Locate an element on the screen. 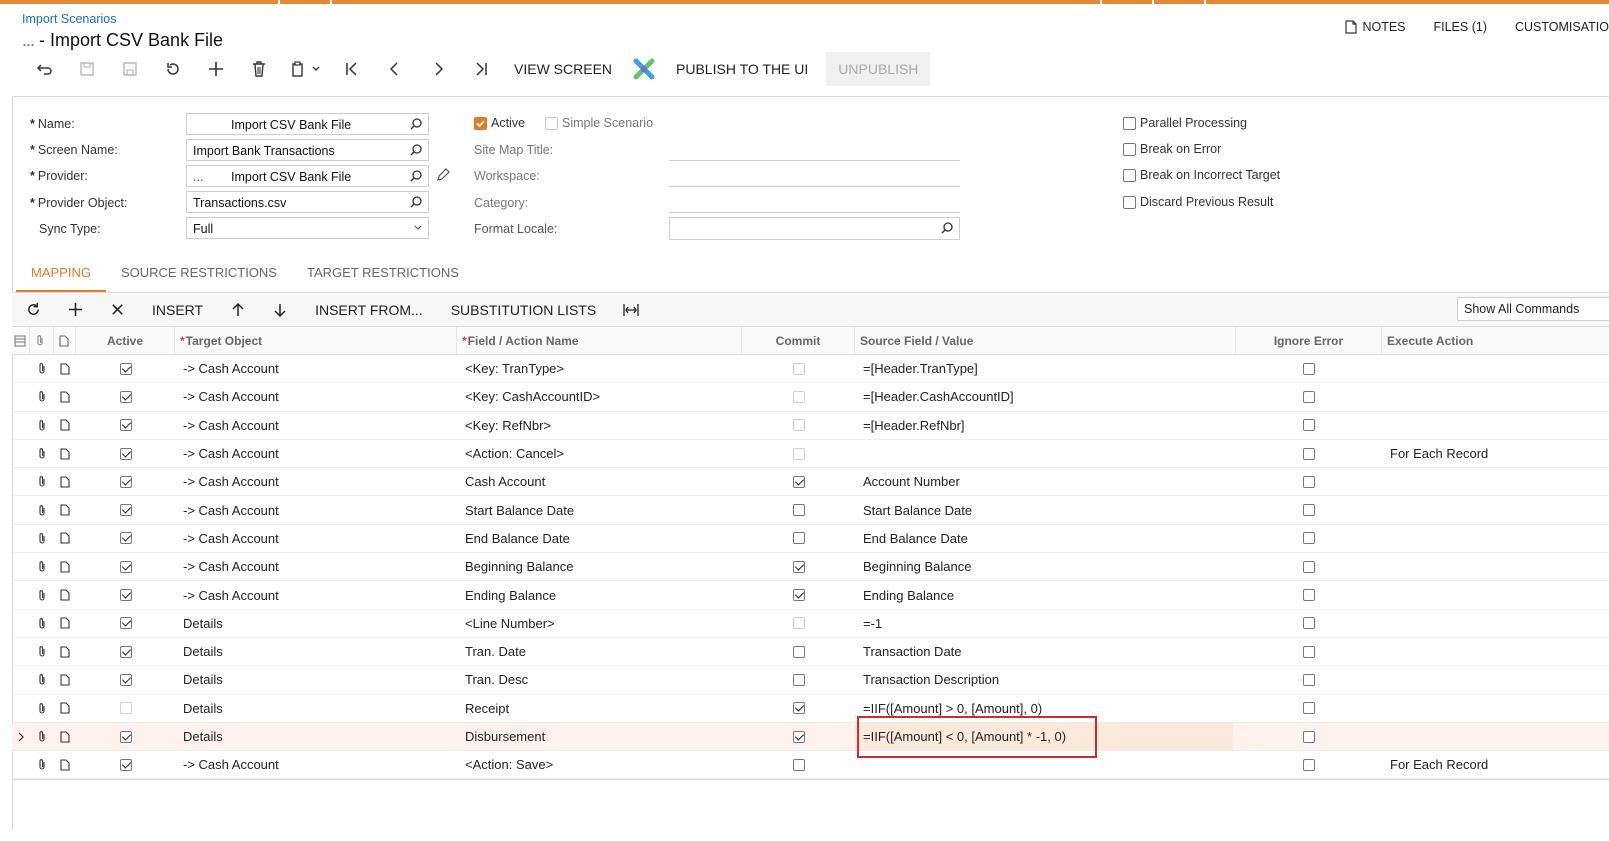  row-source-value: =[Header.RefNbr] is located at coordinates (1045, 425).